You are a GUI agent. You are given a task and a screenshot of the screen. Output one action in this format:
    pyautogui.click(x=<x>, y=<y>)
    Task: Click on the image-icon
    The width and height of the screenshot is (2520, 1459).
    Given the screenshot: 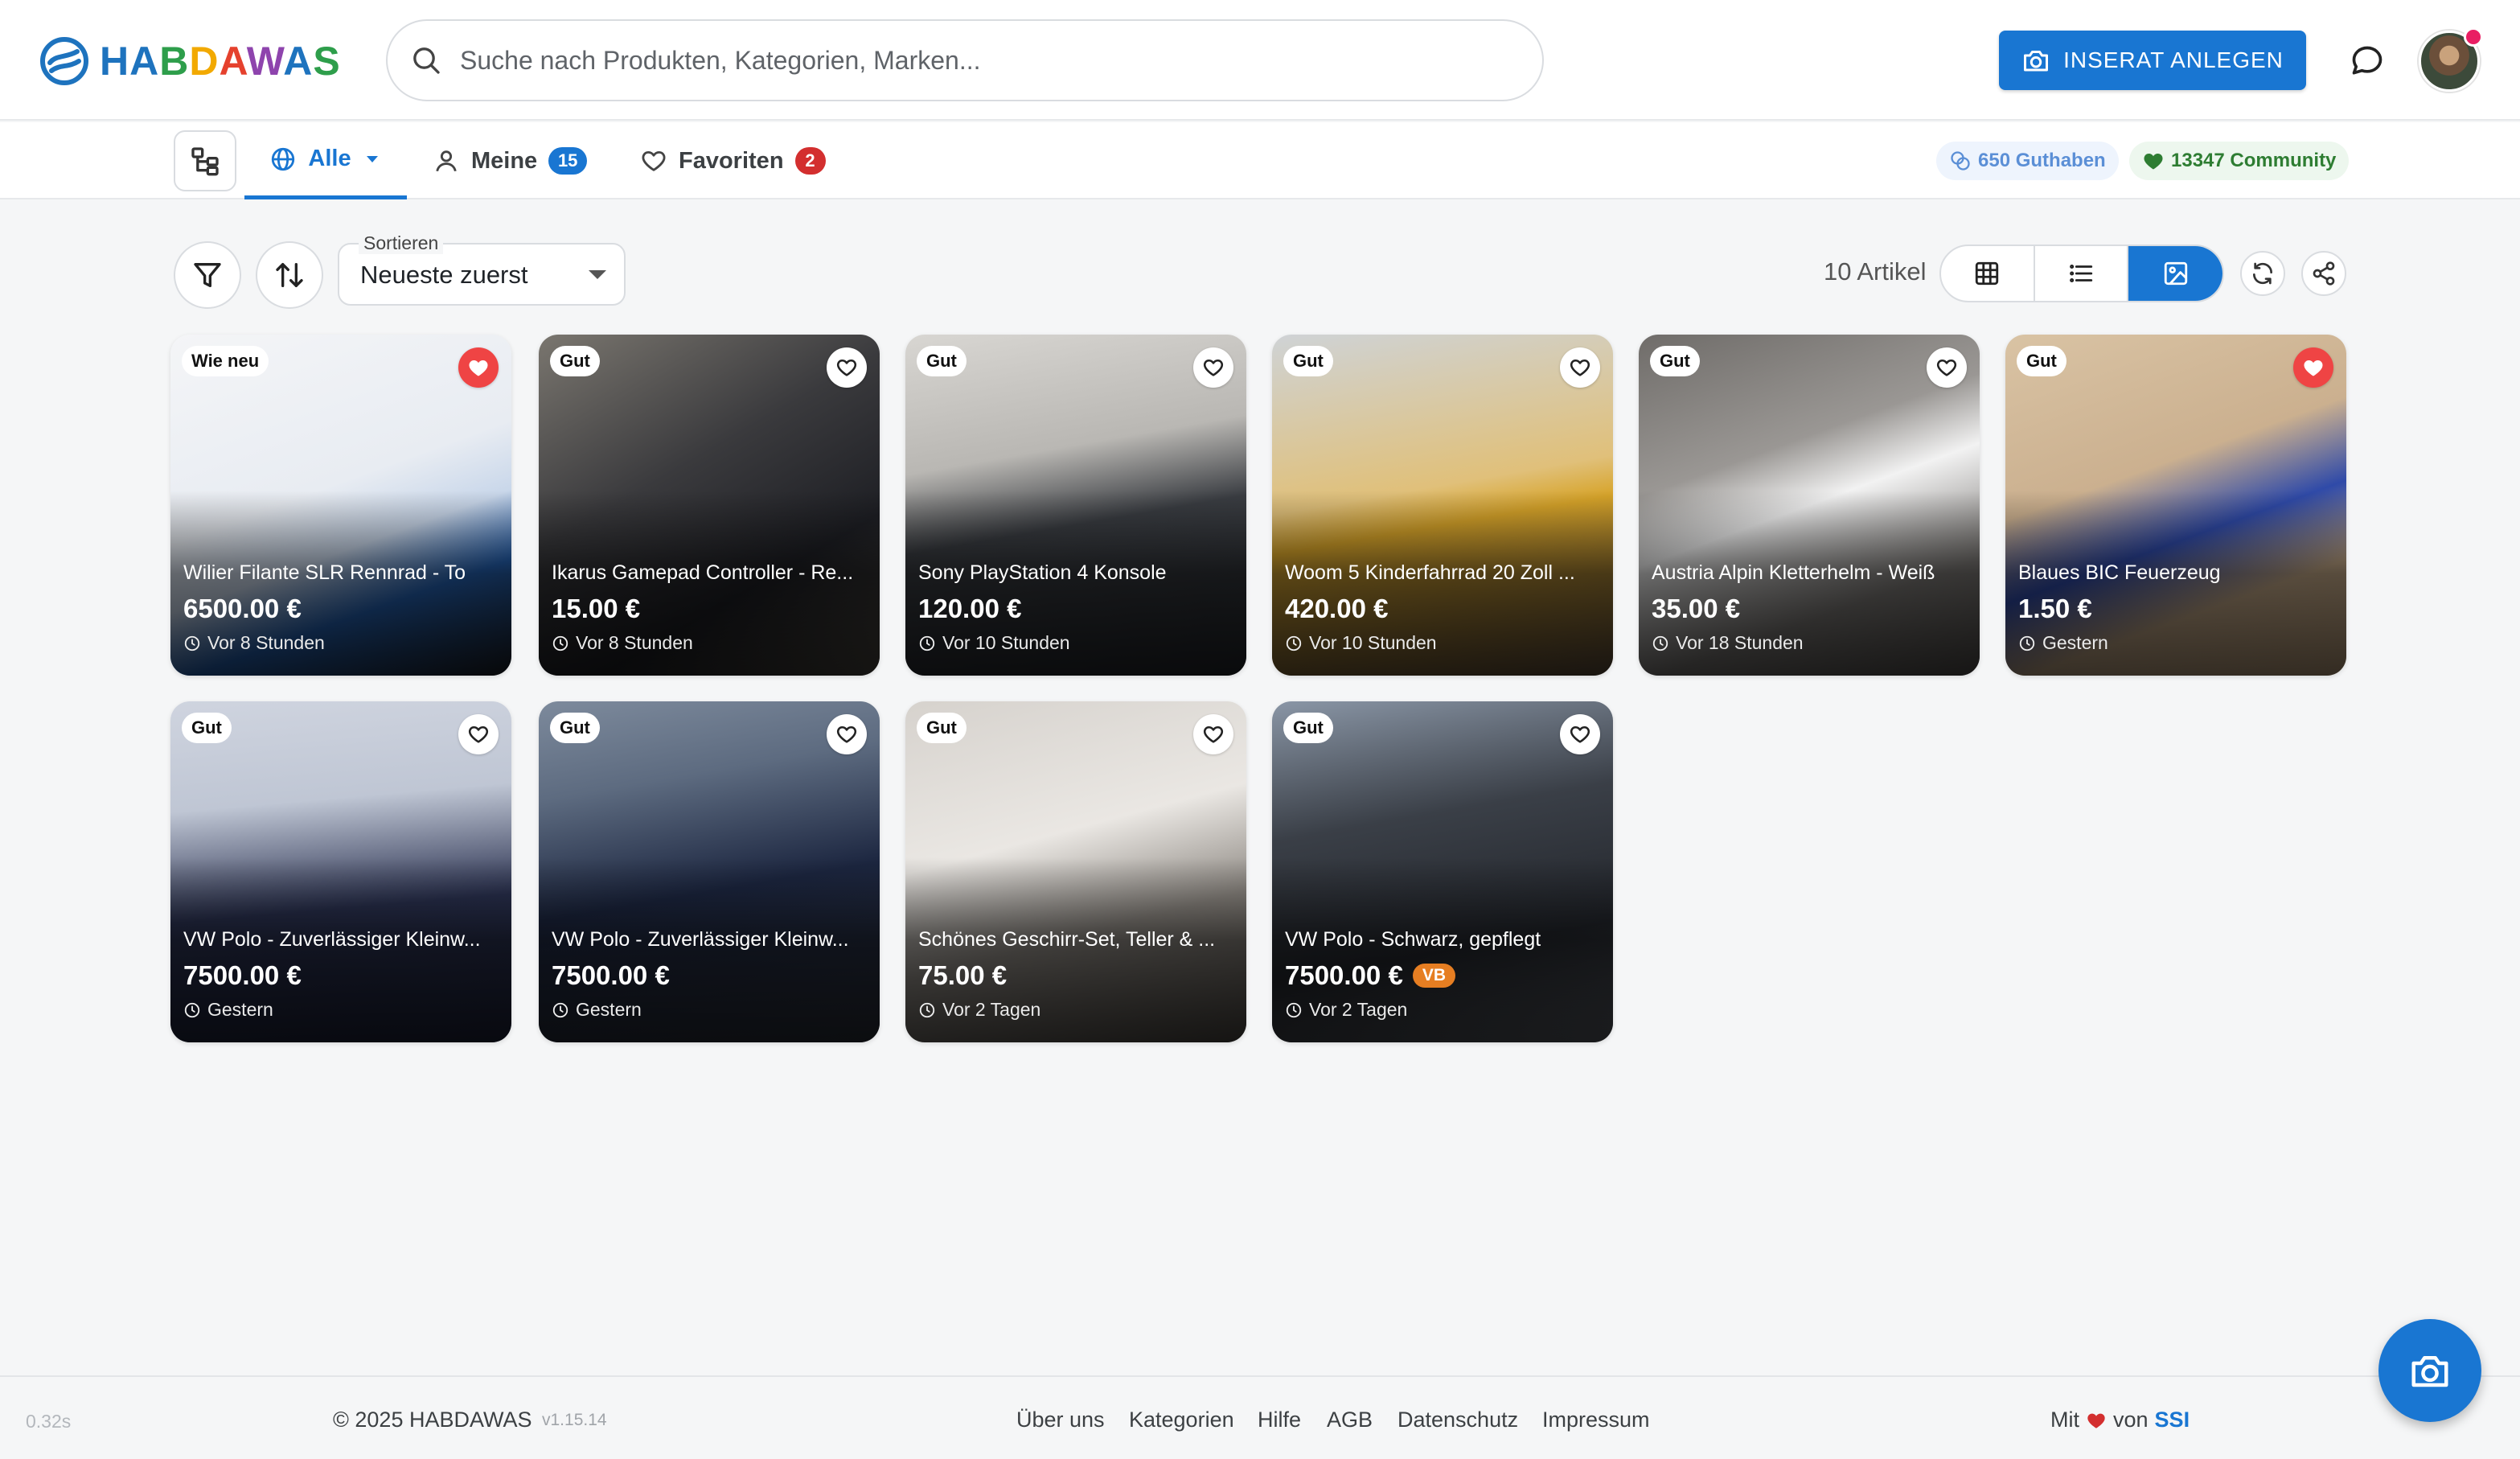 What is the action you would take?
    pyautogui.click(x=2175, y=273)
    